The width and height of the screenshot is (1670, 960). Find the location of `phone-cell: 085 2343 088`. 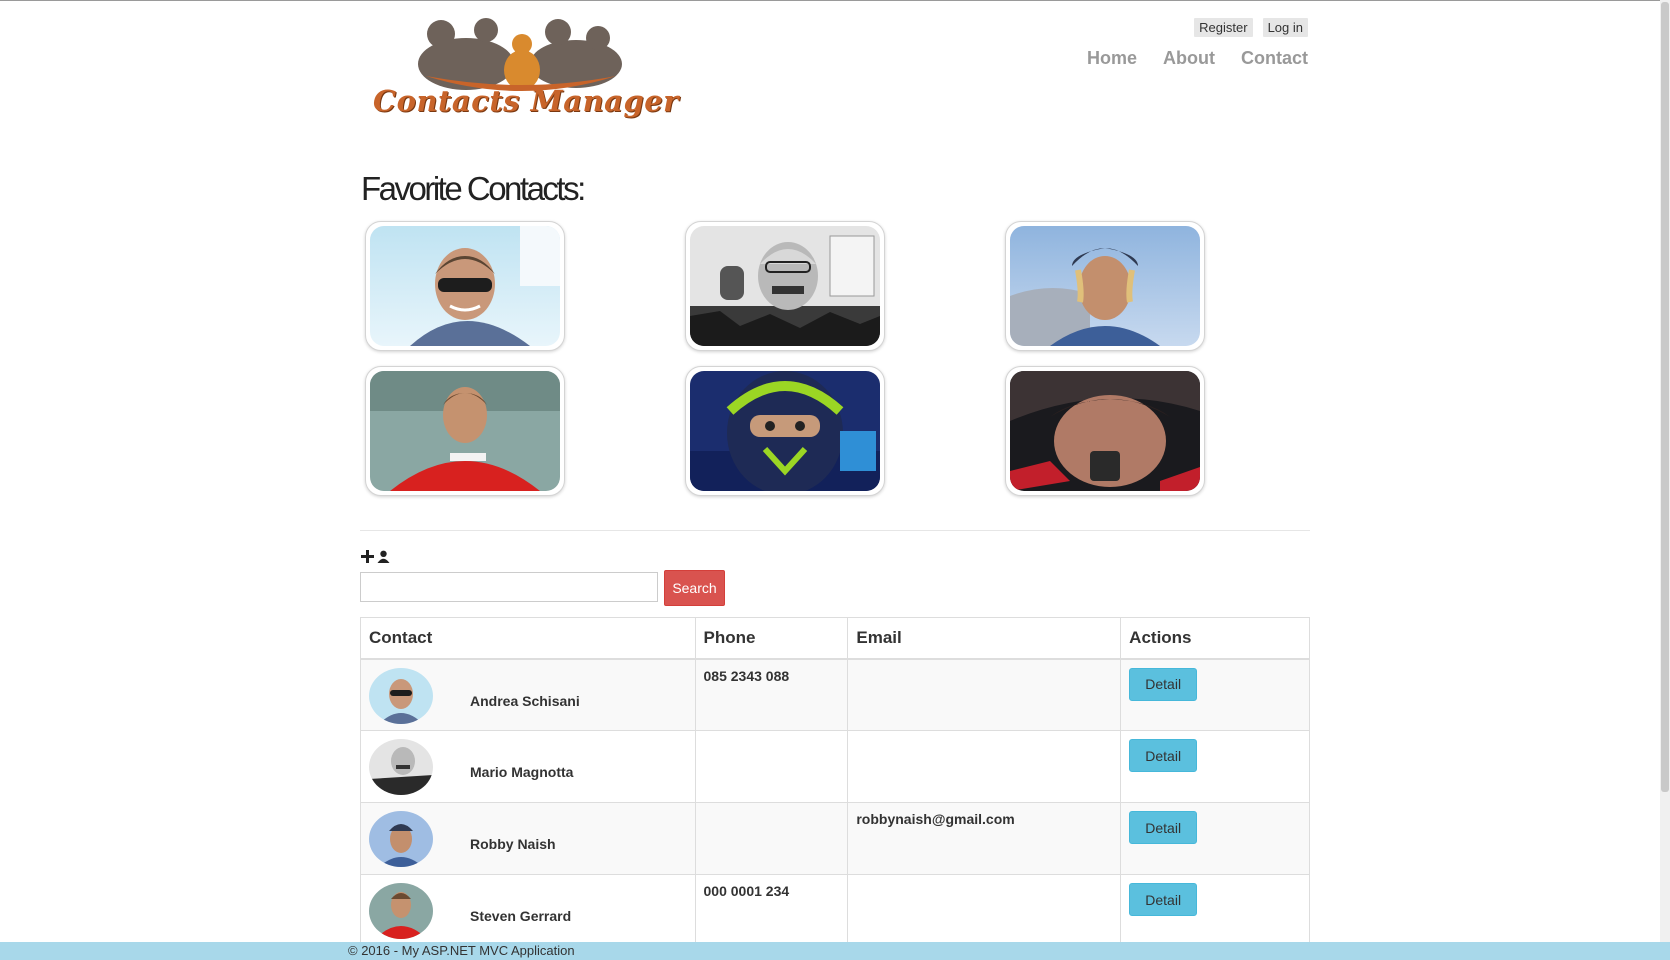

phone-cell: 085 2343 088 is located at coordinates (771, 694).